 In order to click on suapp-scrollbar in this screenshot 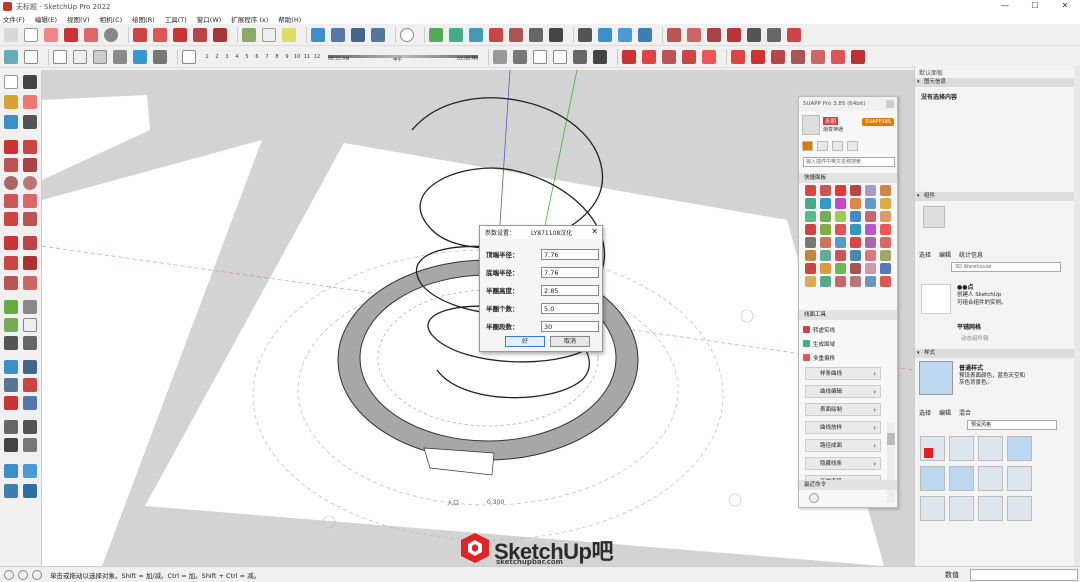, I will do `click(891, 463)`.